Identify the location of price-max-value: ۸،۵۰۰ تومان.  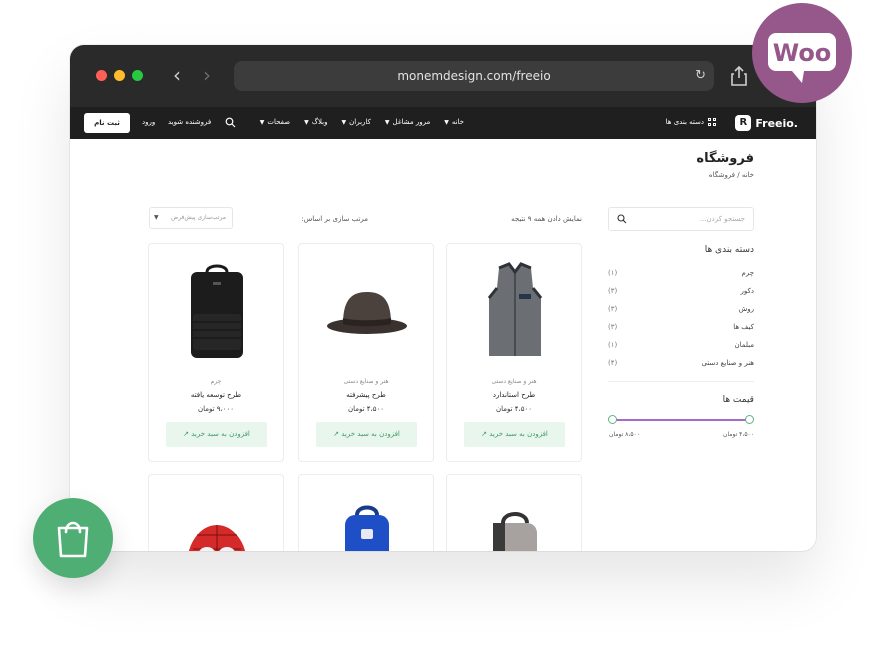
(624, 434).